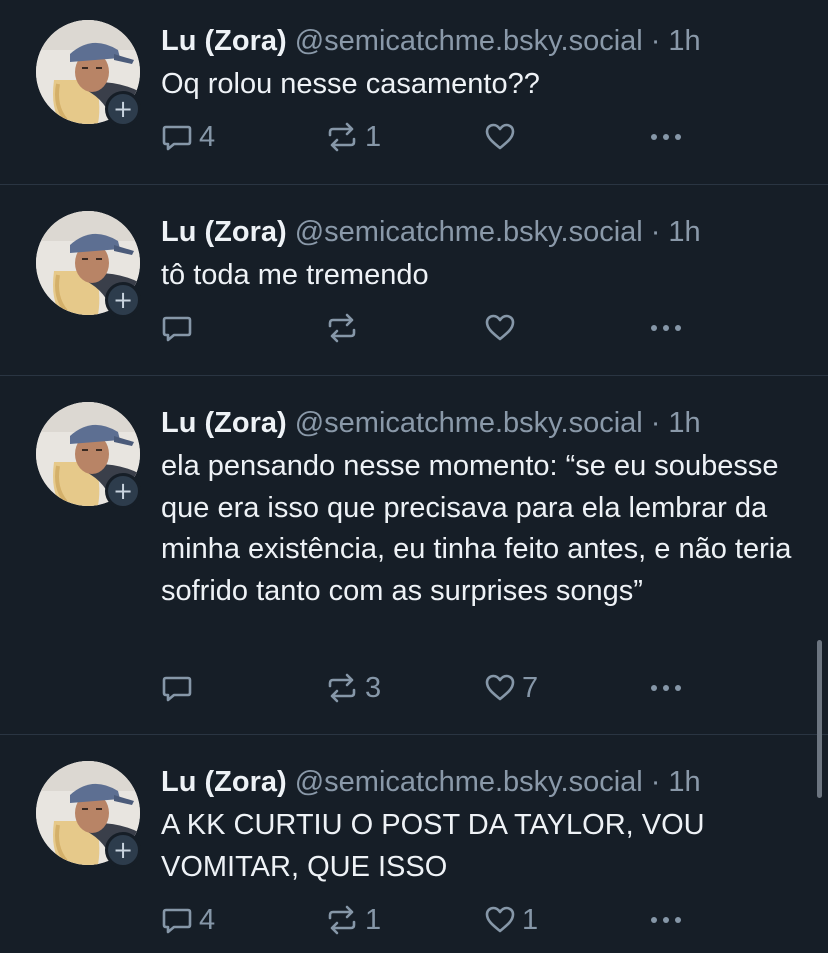  Describe the element at coordinates (431, 137) in the screenshot. I see `post-actions: 4 1` at that location.